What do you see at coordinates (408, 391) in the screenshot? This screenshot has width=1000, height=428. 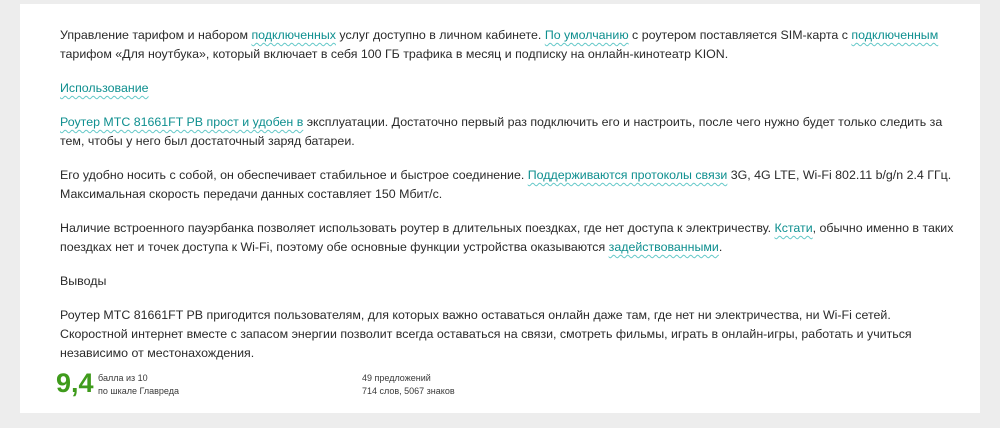 I see `word-char-count: 714 слов, 5067 знаков` at bounding box center [408, 391].